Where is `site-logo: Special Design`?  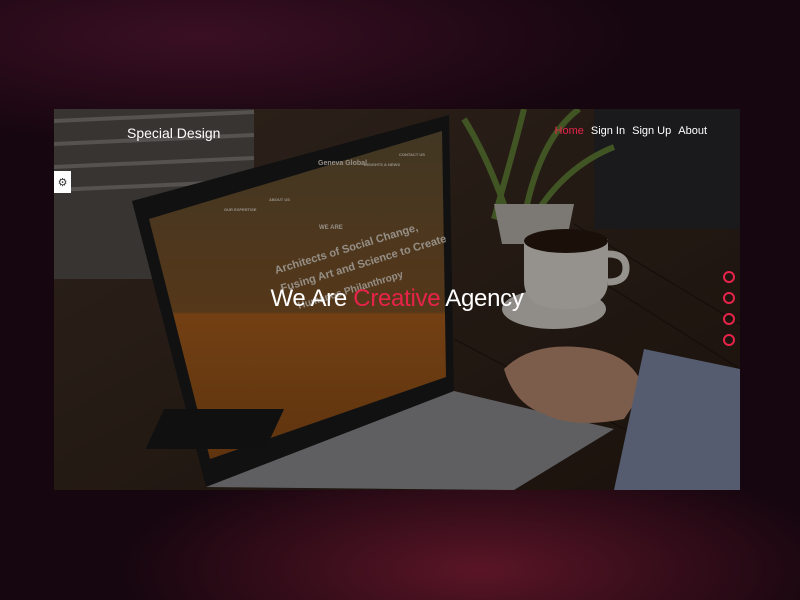 site-logo: Special Design is located at coordinates (173, 133).